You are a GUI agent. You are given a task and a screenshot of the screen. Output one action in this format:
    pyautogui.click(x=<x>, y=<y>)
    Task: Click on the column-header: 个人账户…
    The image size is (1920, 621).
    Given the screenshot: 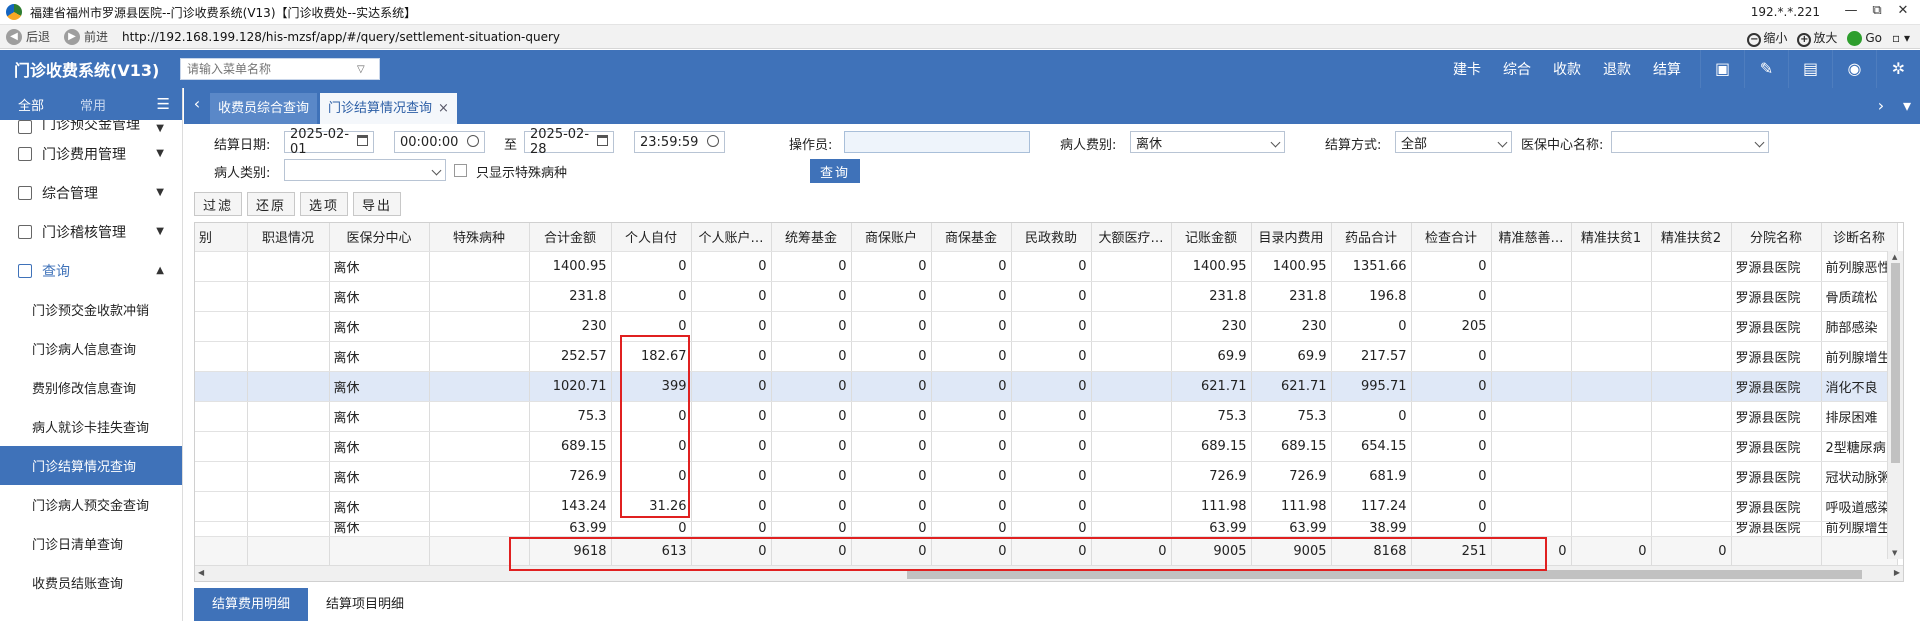 What is the action you would take?
    pyautogui.click(x=731, y=237)
    